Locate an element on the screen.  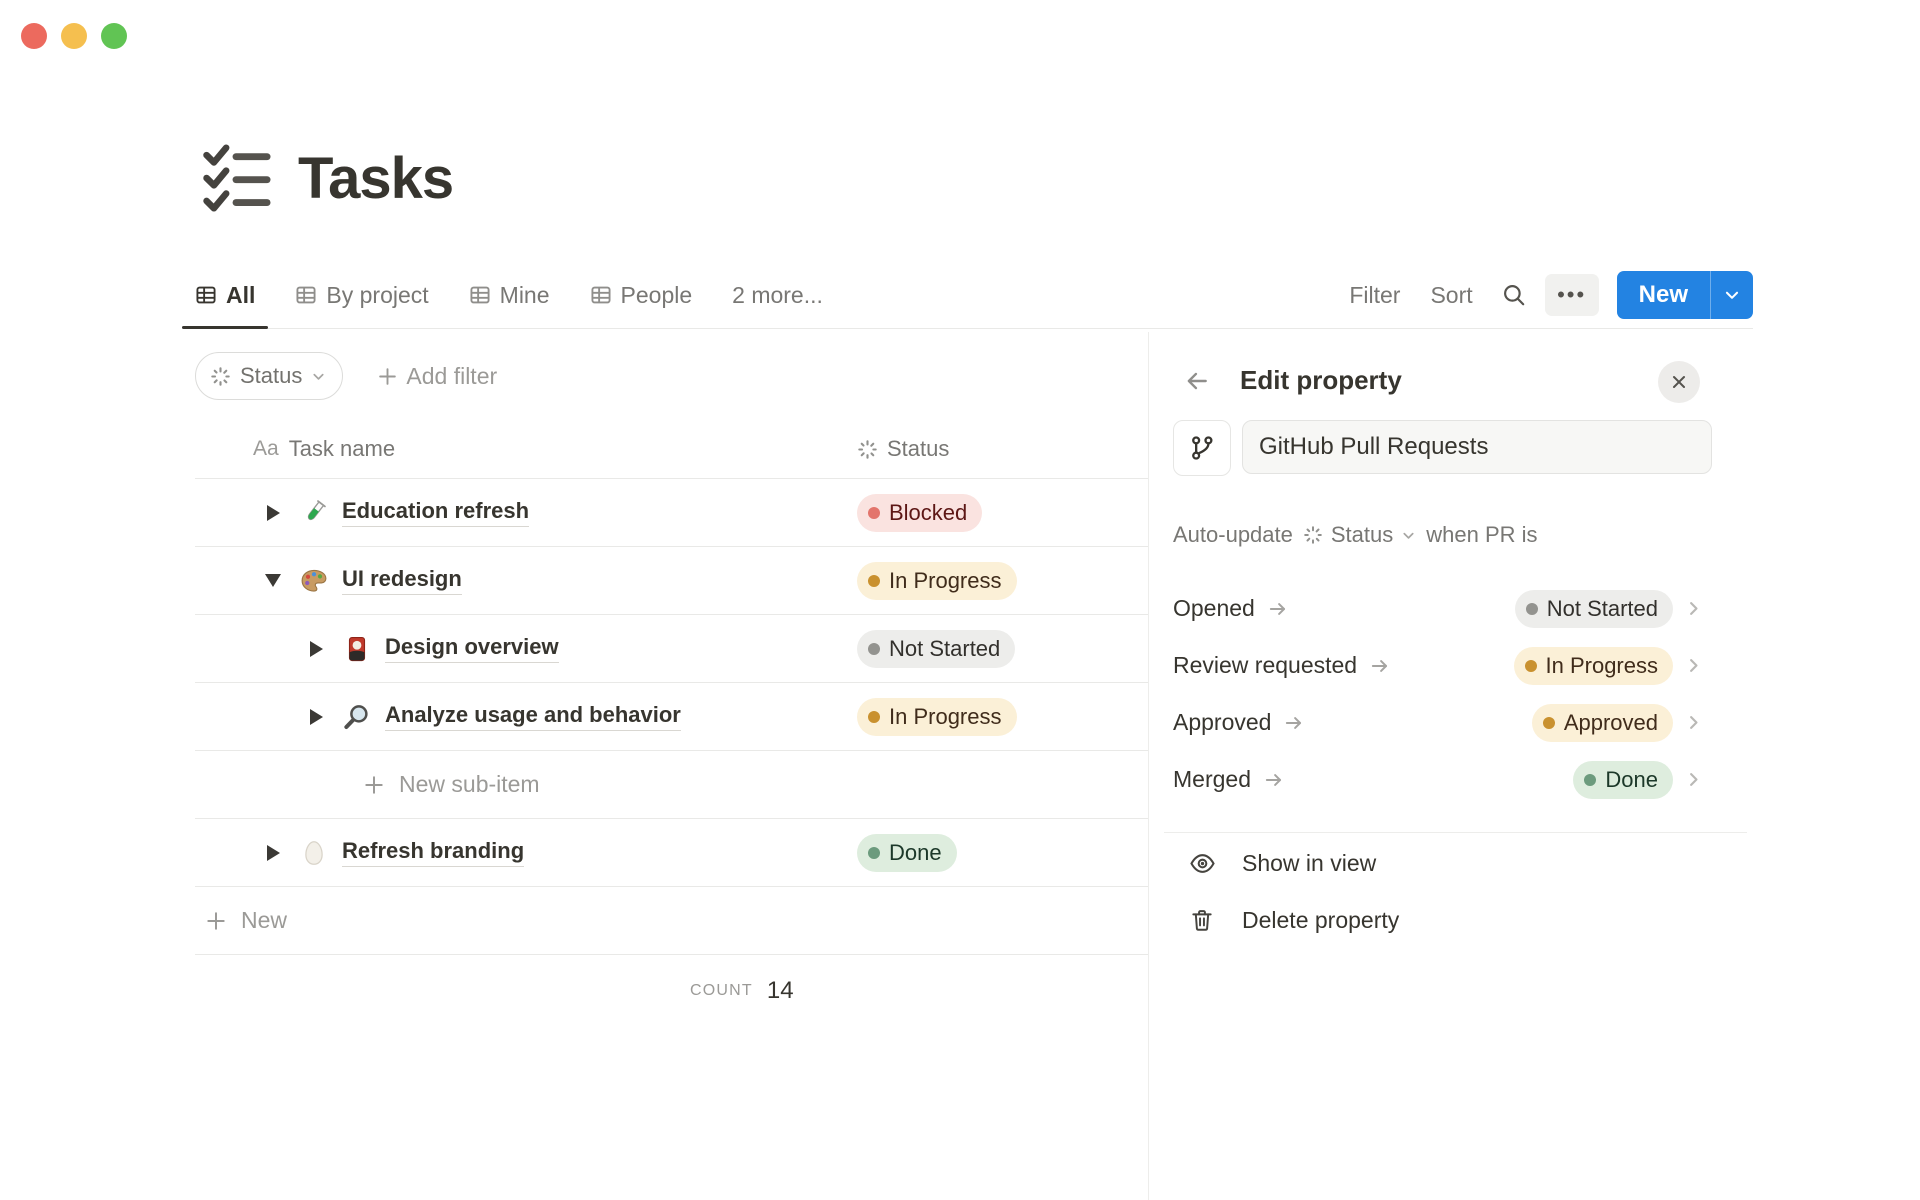
show-in-view-button: Show in view is located at coordinates (1450, 863).